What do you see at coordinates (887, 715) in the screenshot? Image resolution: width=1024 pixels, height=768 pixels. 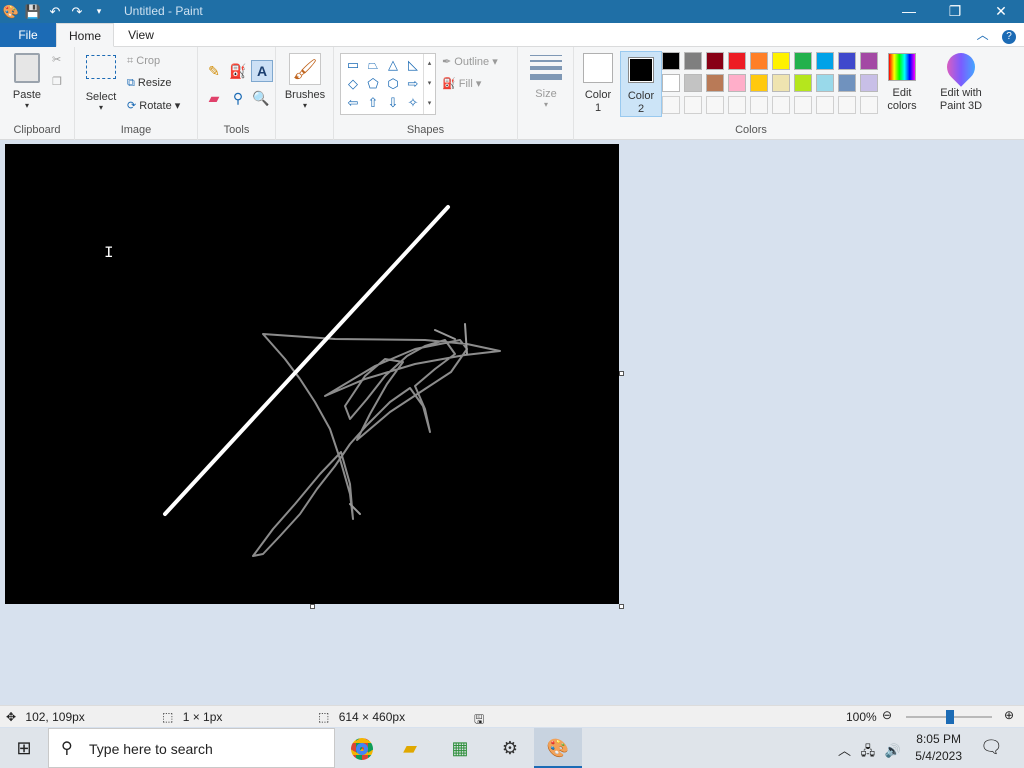 I see `zoom-out-button: ⊖` at bounding box center [887, 715].